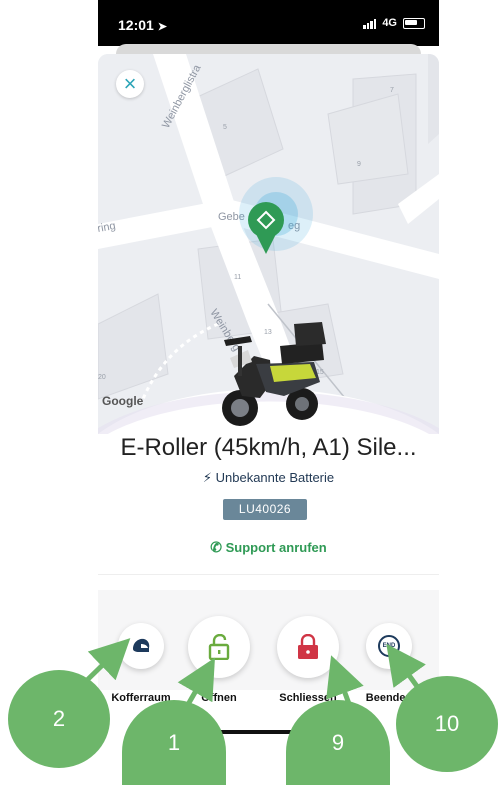 The height and width of the screenshot is (785, 498). Describe the element at coordinates (142, 25) in the screenshot. I see `status-time: 12:01 ➤` at that location.